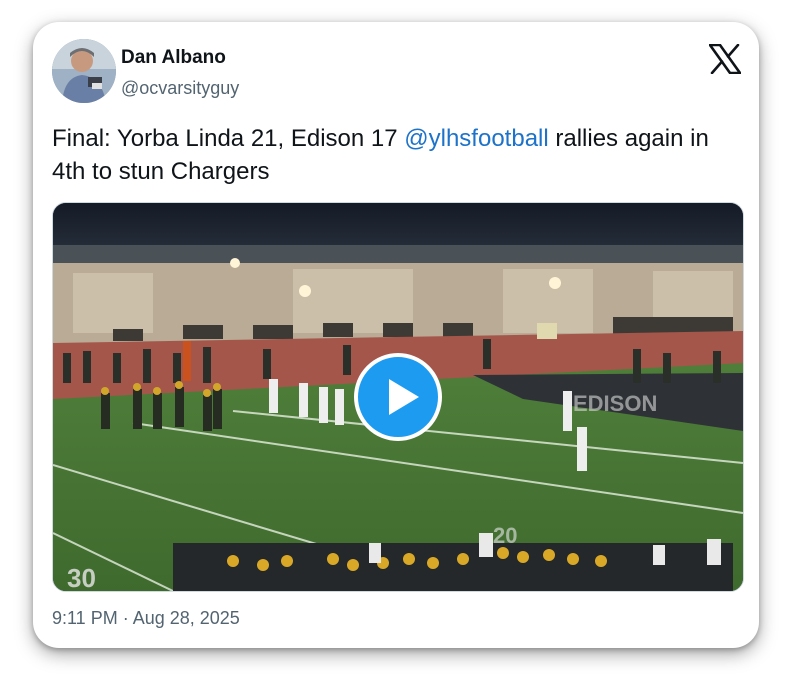 This screenshot has width=793, height=692. I want to click on svg-text: 30, so click(81, 577).